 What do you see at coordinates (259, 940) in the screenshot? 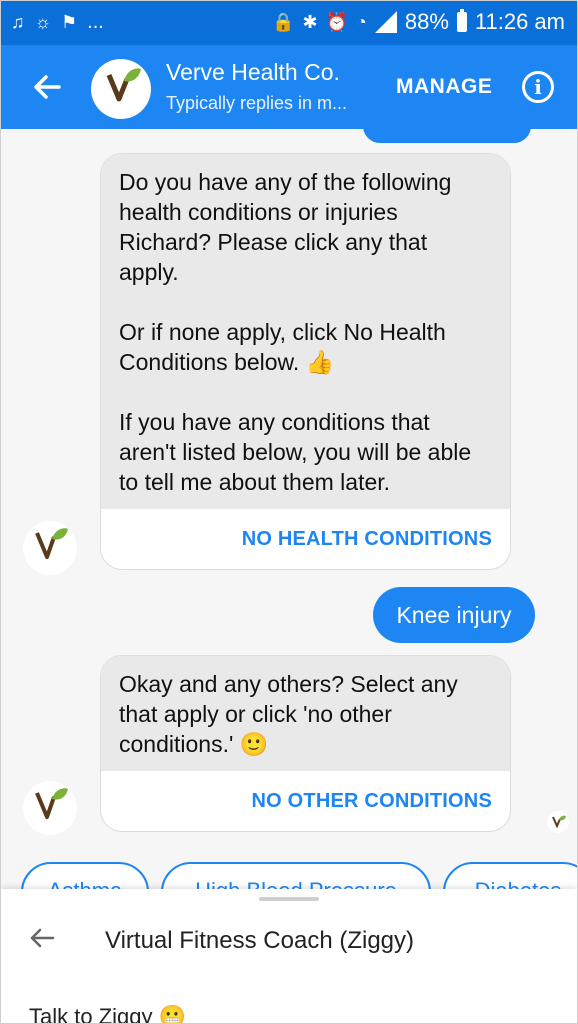
I see `menu-title: Virtual Fitness Coach (Ziggy)` at bounding box center [259, 940].